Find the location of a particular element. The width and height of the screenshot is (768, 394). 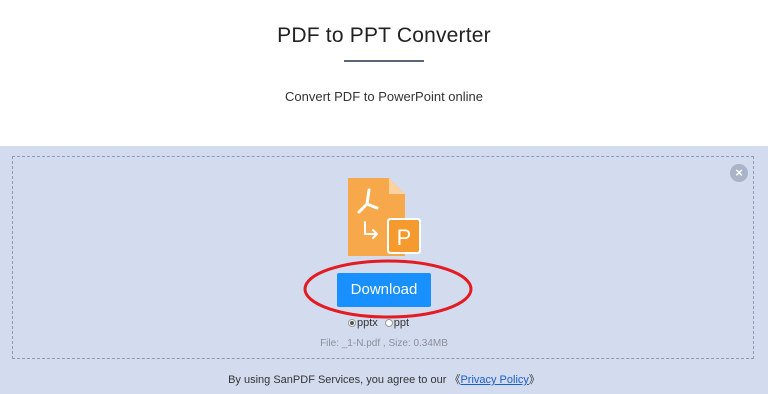

close-icon: × is located at coordinates (739, 173).